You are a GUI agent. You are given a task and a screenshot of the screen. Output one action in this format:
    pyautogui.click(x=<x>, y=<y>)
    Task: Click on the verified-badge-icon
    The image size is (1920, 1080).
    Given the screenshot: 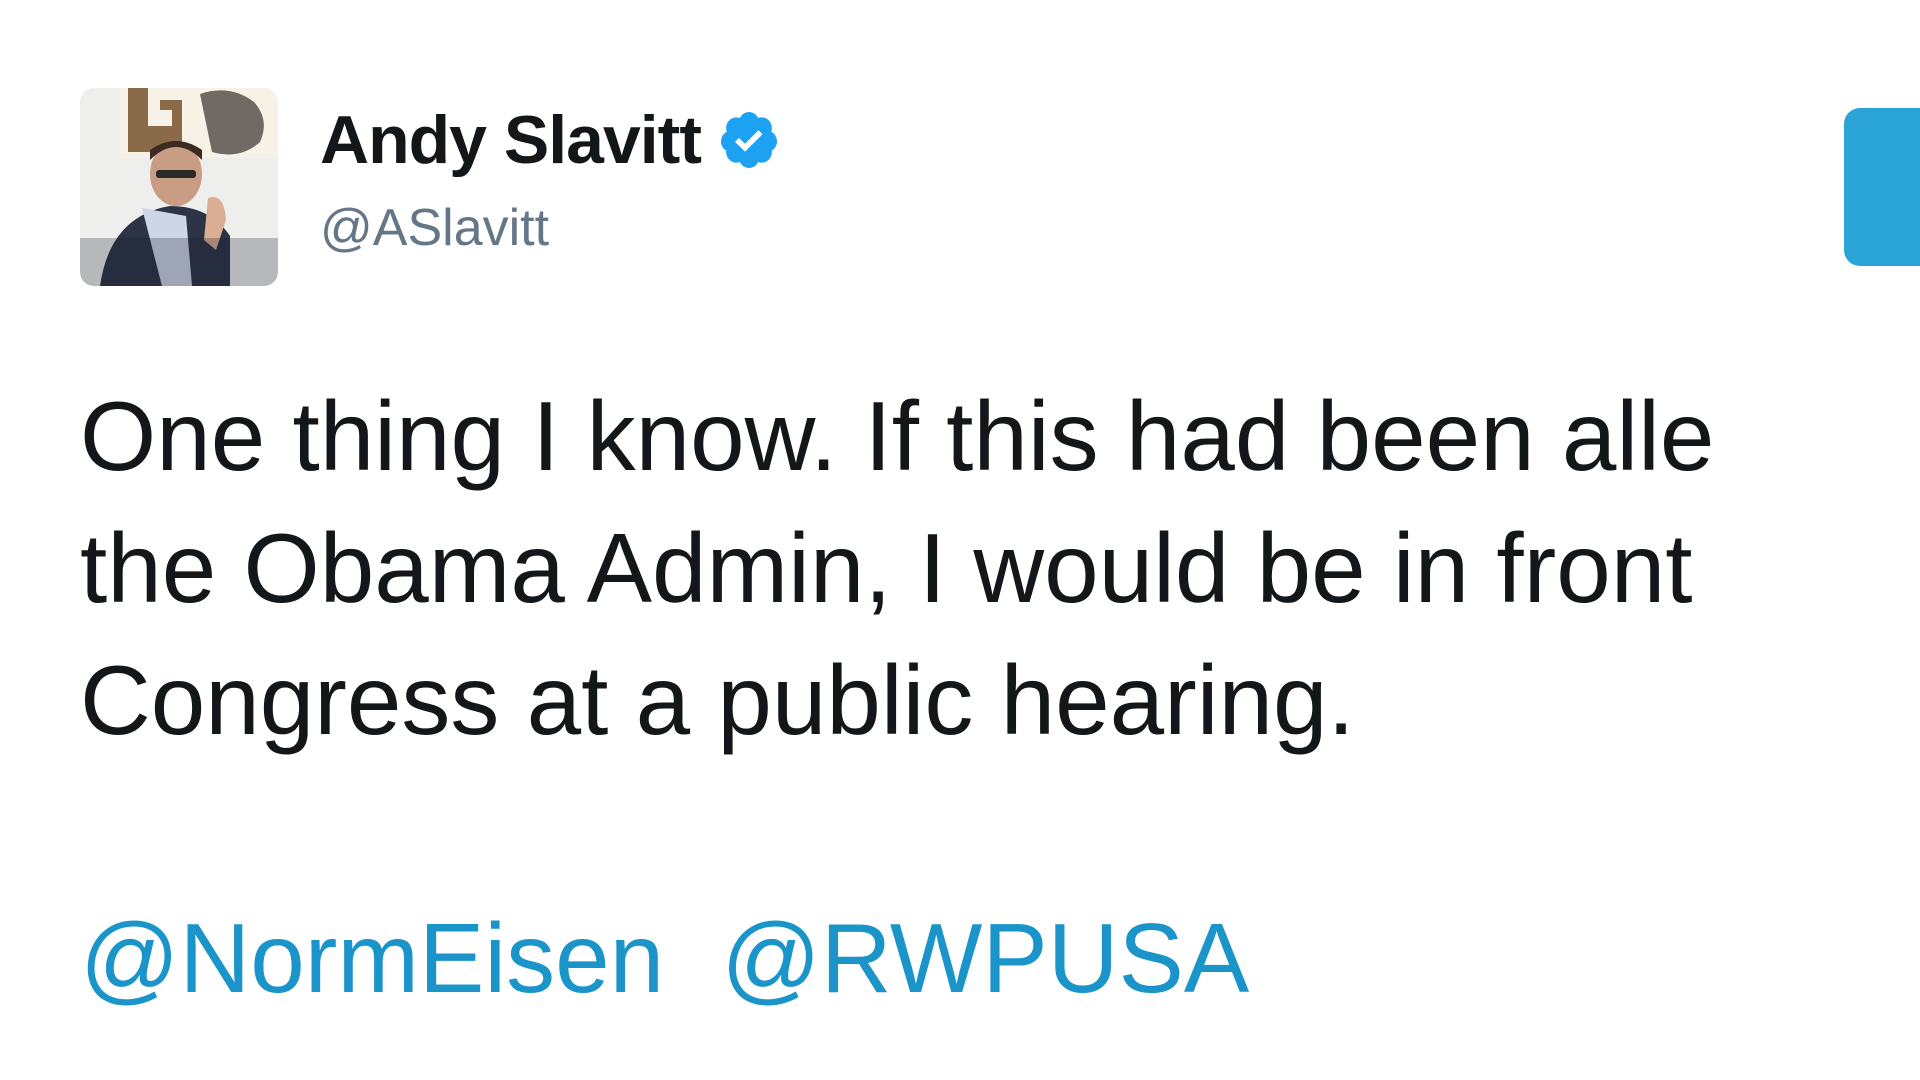 What is the action you would take?
    pyautogui.click(x=749, y=140)
    